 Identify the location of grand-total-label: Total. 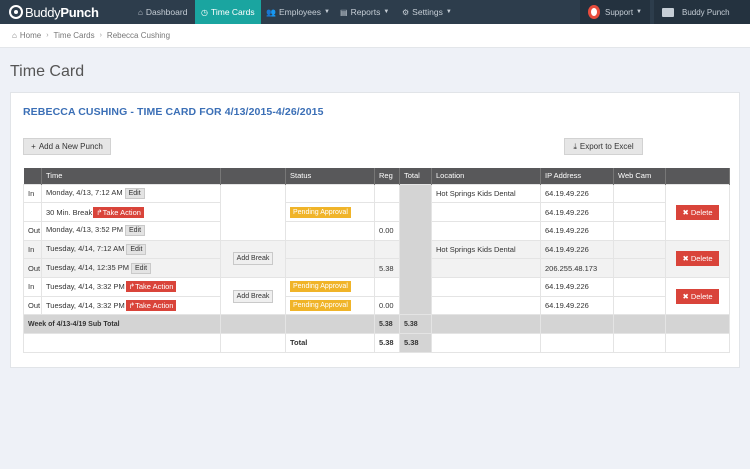
(330, 343).